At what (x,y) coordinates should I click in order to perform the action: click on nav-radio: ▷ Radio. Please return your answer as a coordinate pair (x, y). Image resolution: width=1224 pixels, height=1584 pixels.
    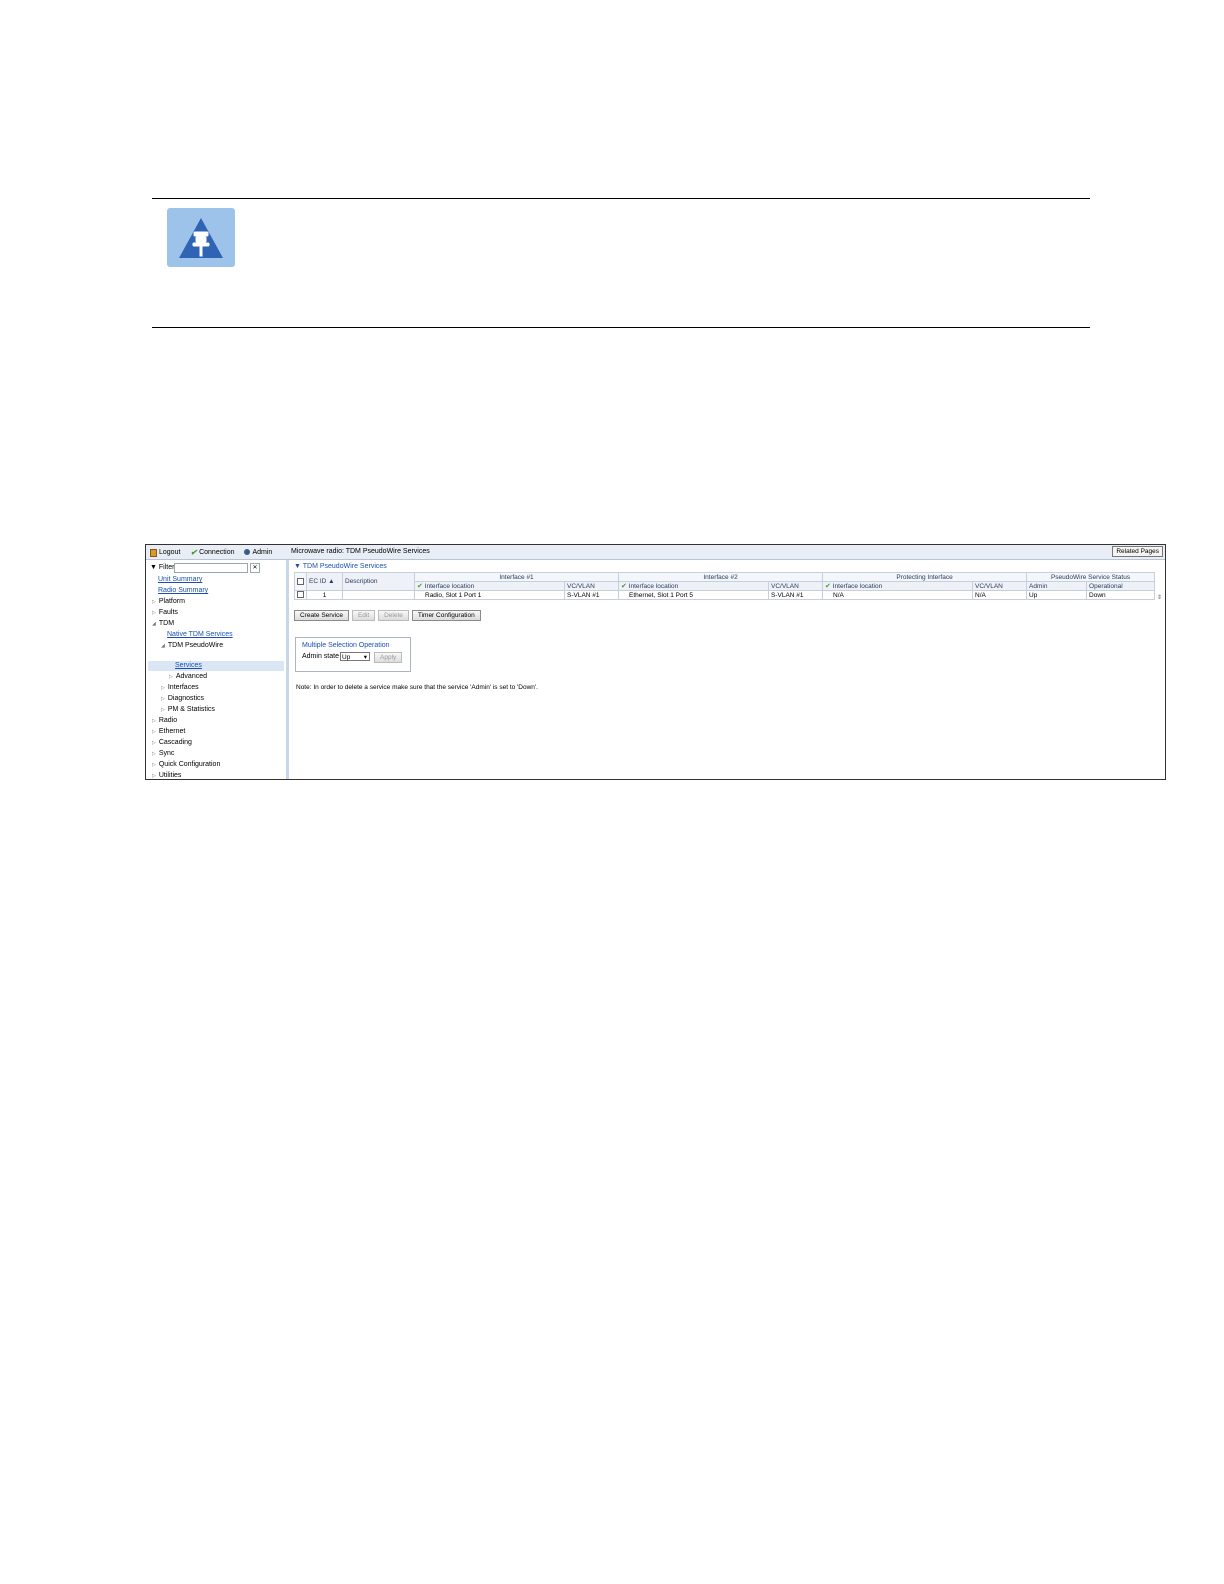
    Looking at the image, I should click on (164, 721).